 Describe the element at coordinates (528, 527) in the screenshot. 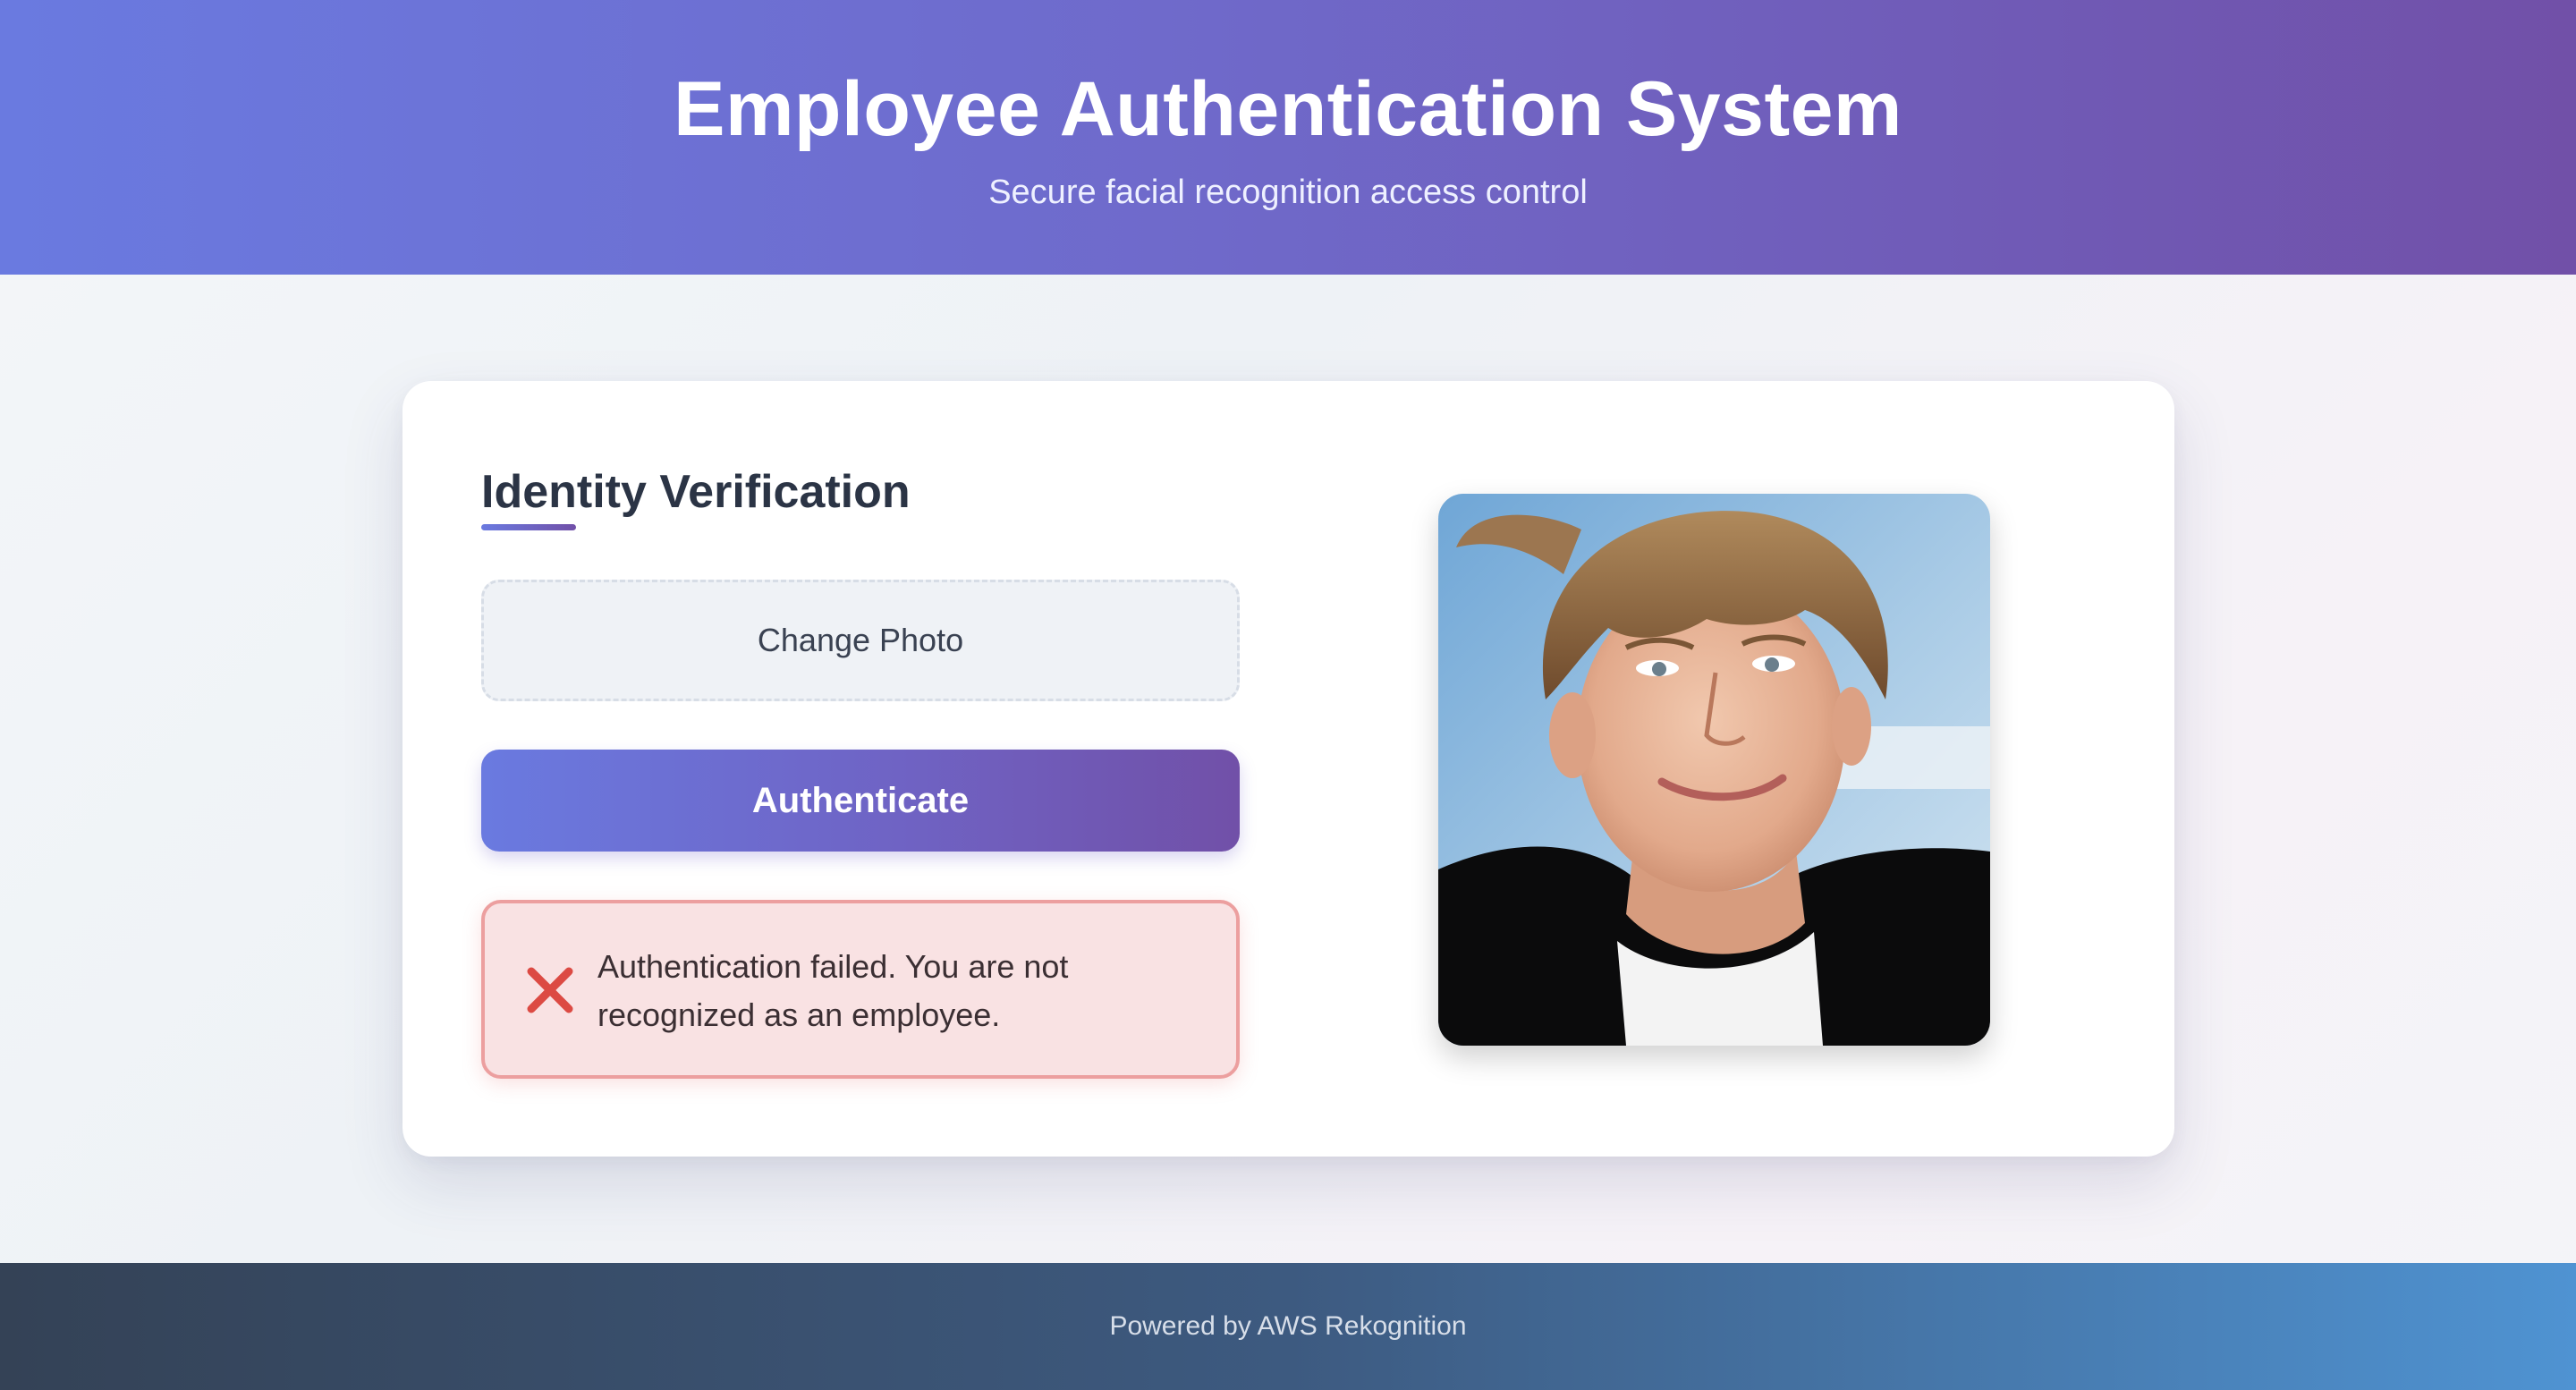

I see `title-underline` at that location.